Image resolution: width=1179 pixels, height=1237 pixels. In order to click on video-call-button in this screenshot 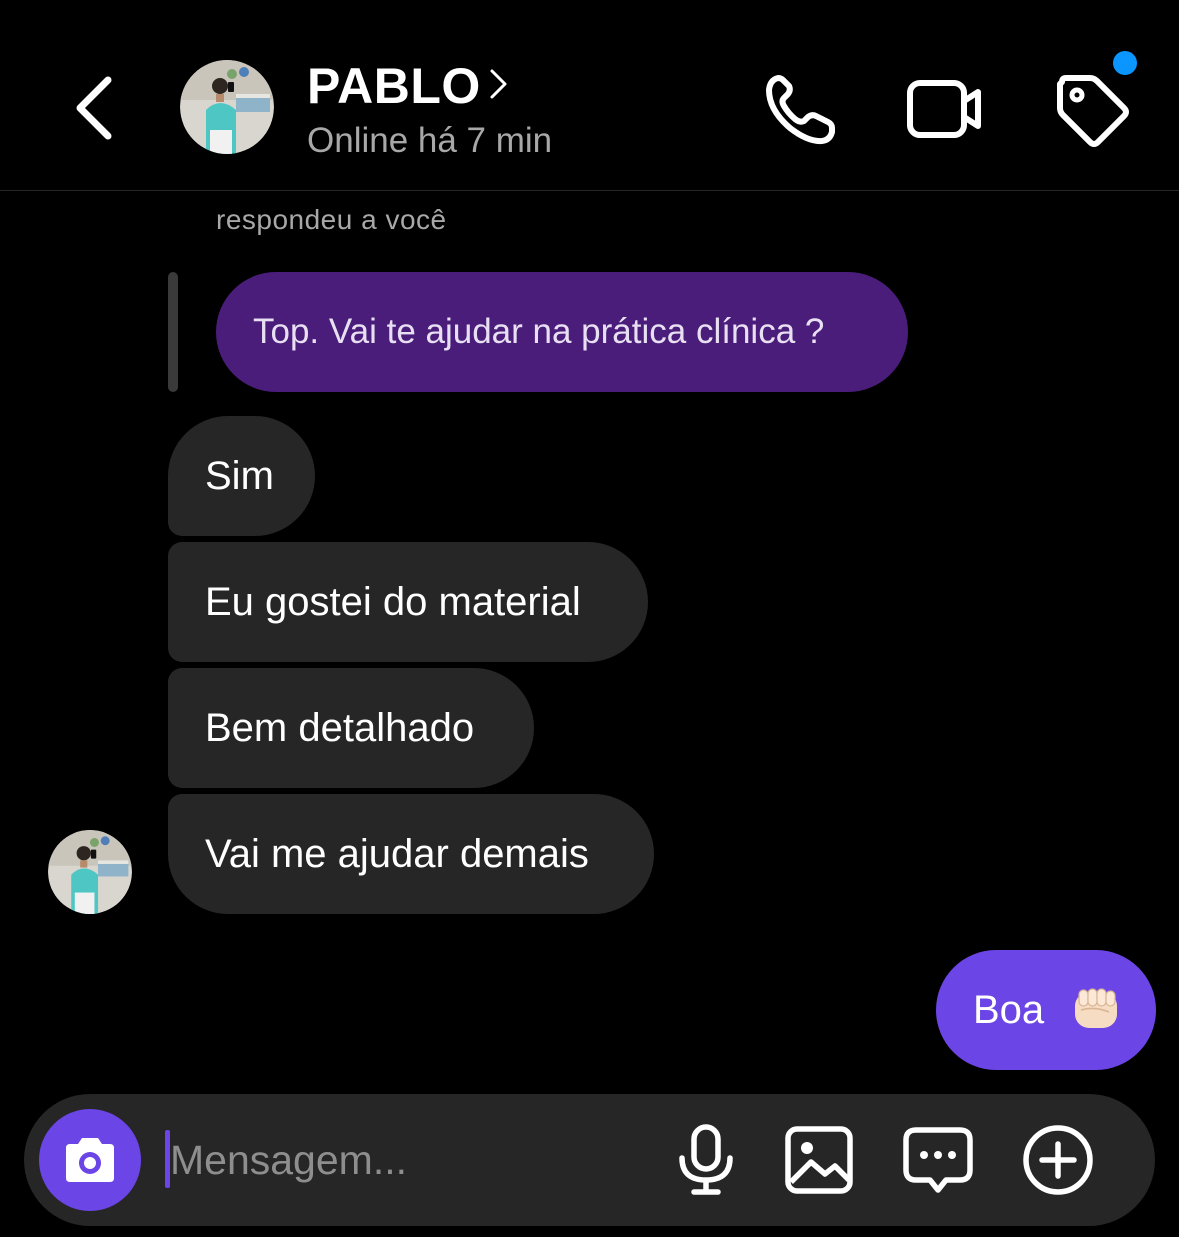, I will do `click(944, 110)`.